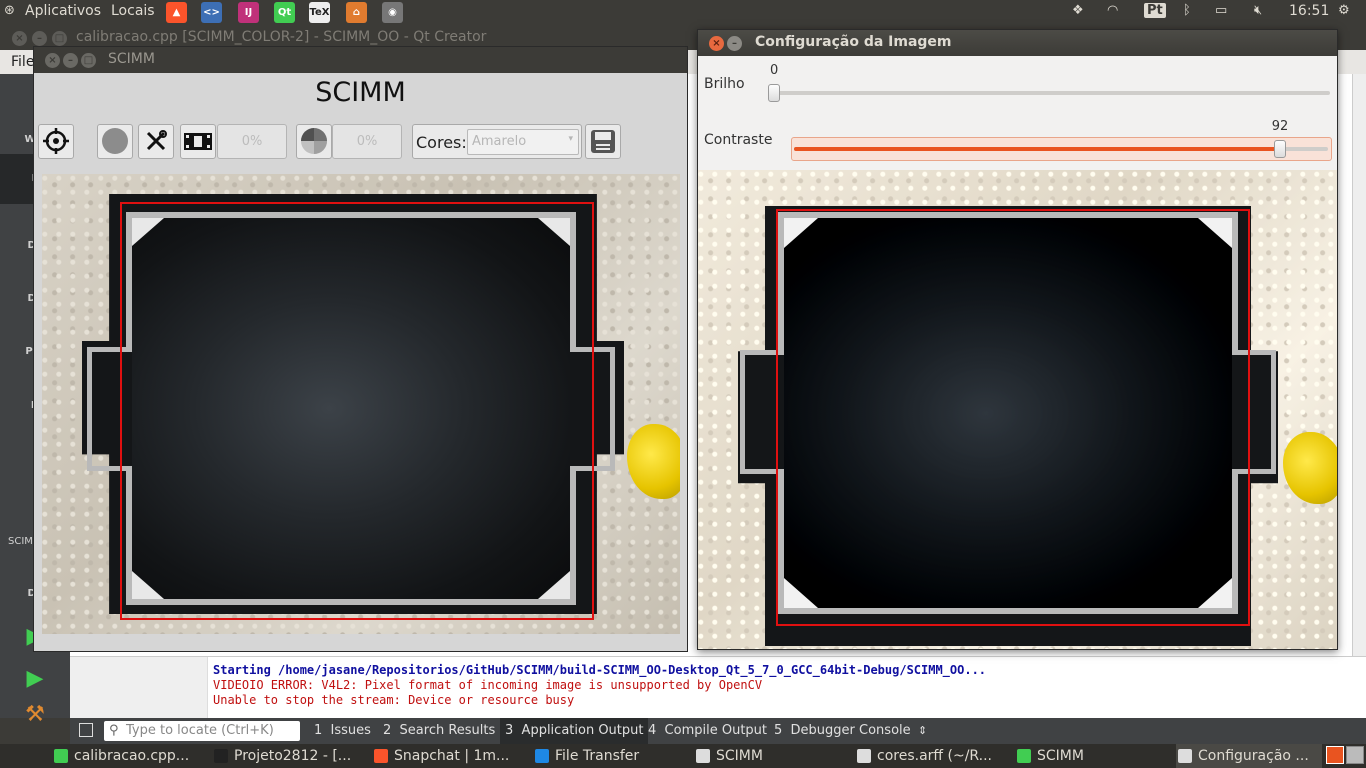 This screenshot has height=768, width=1366. What do you see at coordinates (1258, 10) in the screenshot?
I see `volume-muted-icon: 🔇︎` at bounding box center [1258, 10].